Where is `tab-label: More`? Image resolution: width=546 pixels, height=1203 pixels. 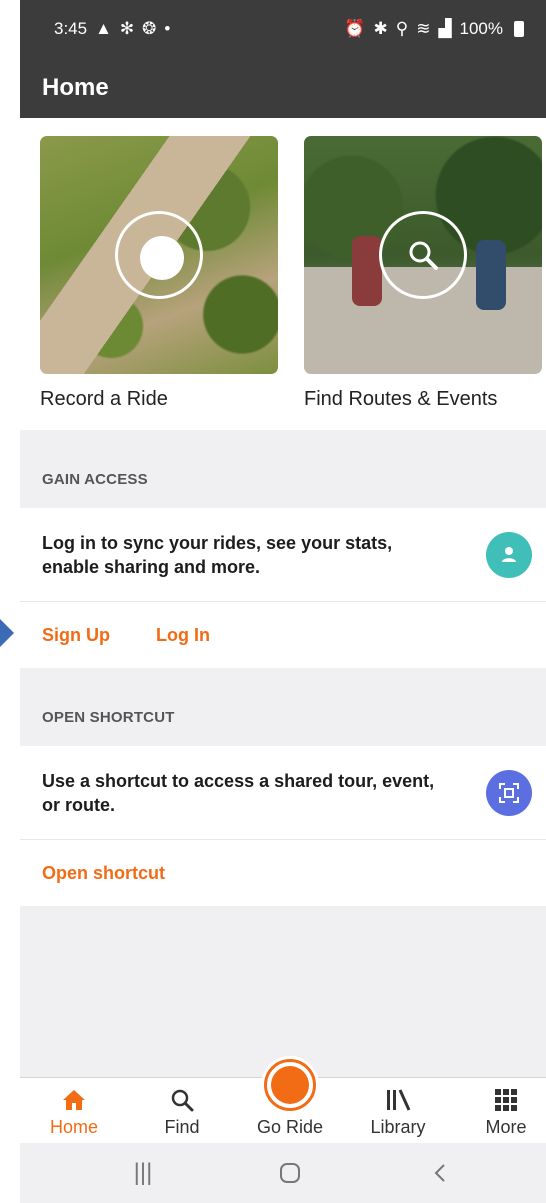 tab-label: More is located at coordinates (506, 1127).